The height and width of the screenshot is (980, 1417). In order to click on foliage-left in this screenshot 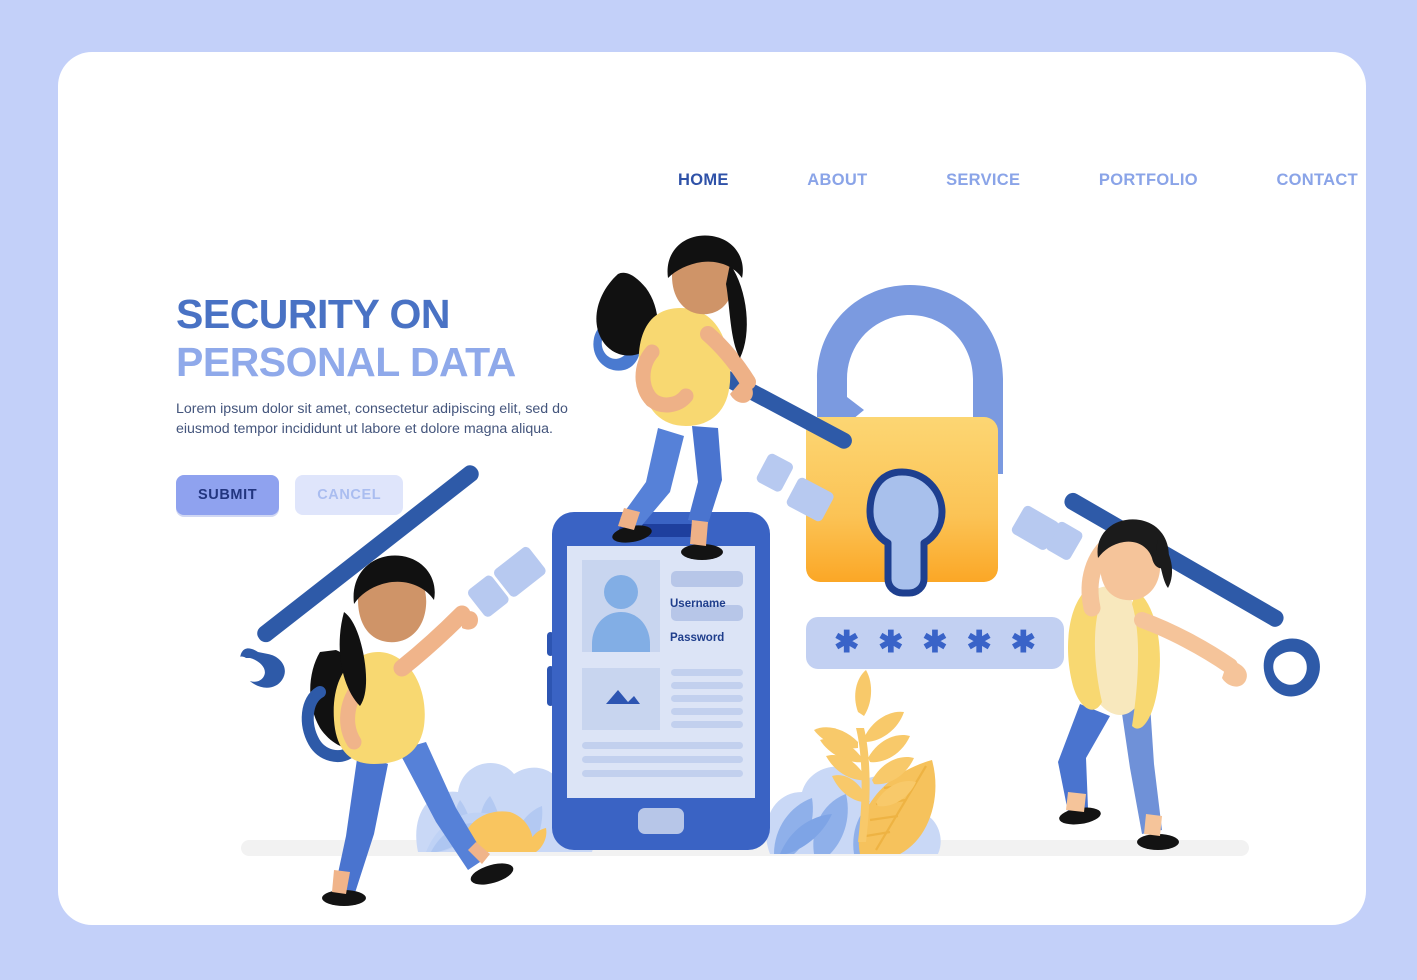, I will do `click(506, 807)`.